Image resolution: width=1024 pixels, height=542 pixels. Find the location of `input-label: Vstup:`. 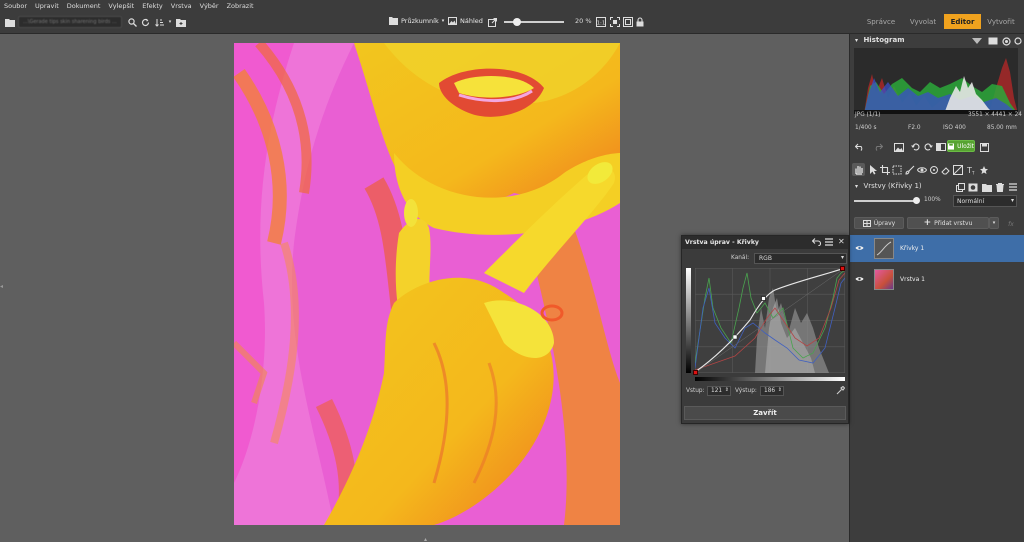

input-label: Vstup: is located at coordinates (695, 391).